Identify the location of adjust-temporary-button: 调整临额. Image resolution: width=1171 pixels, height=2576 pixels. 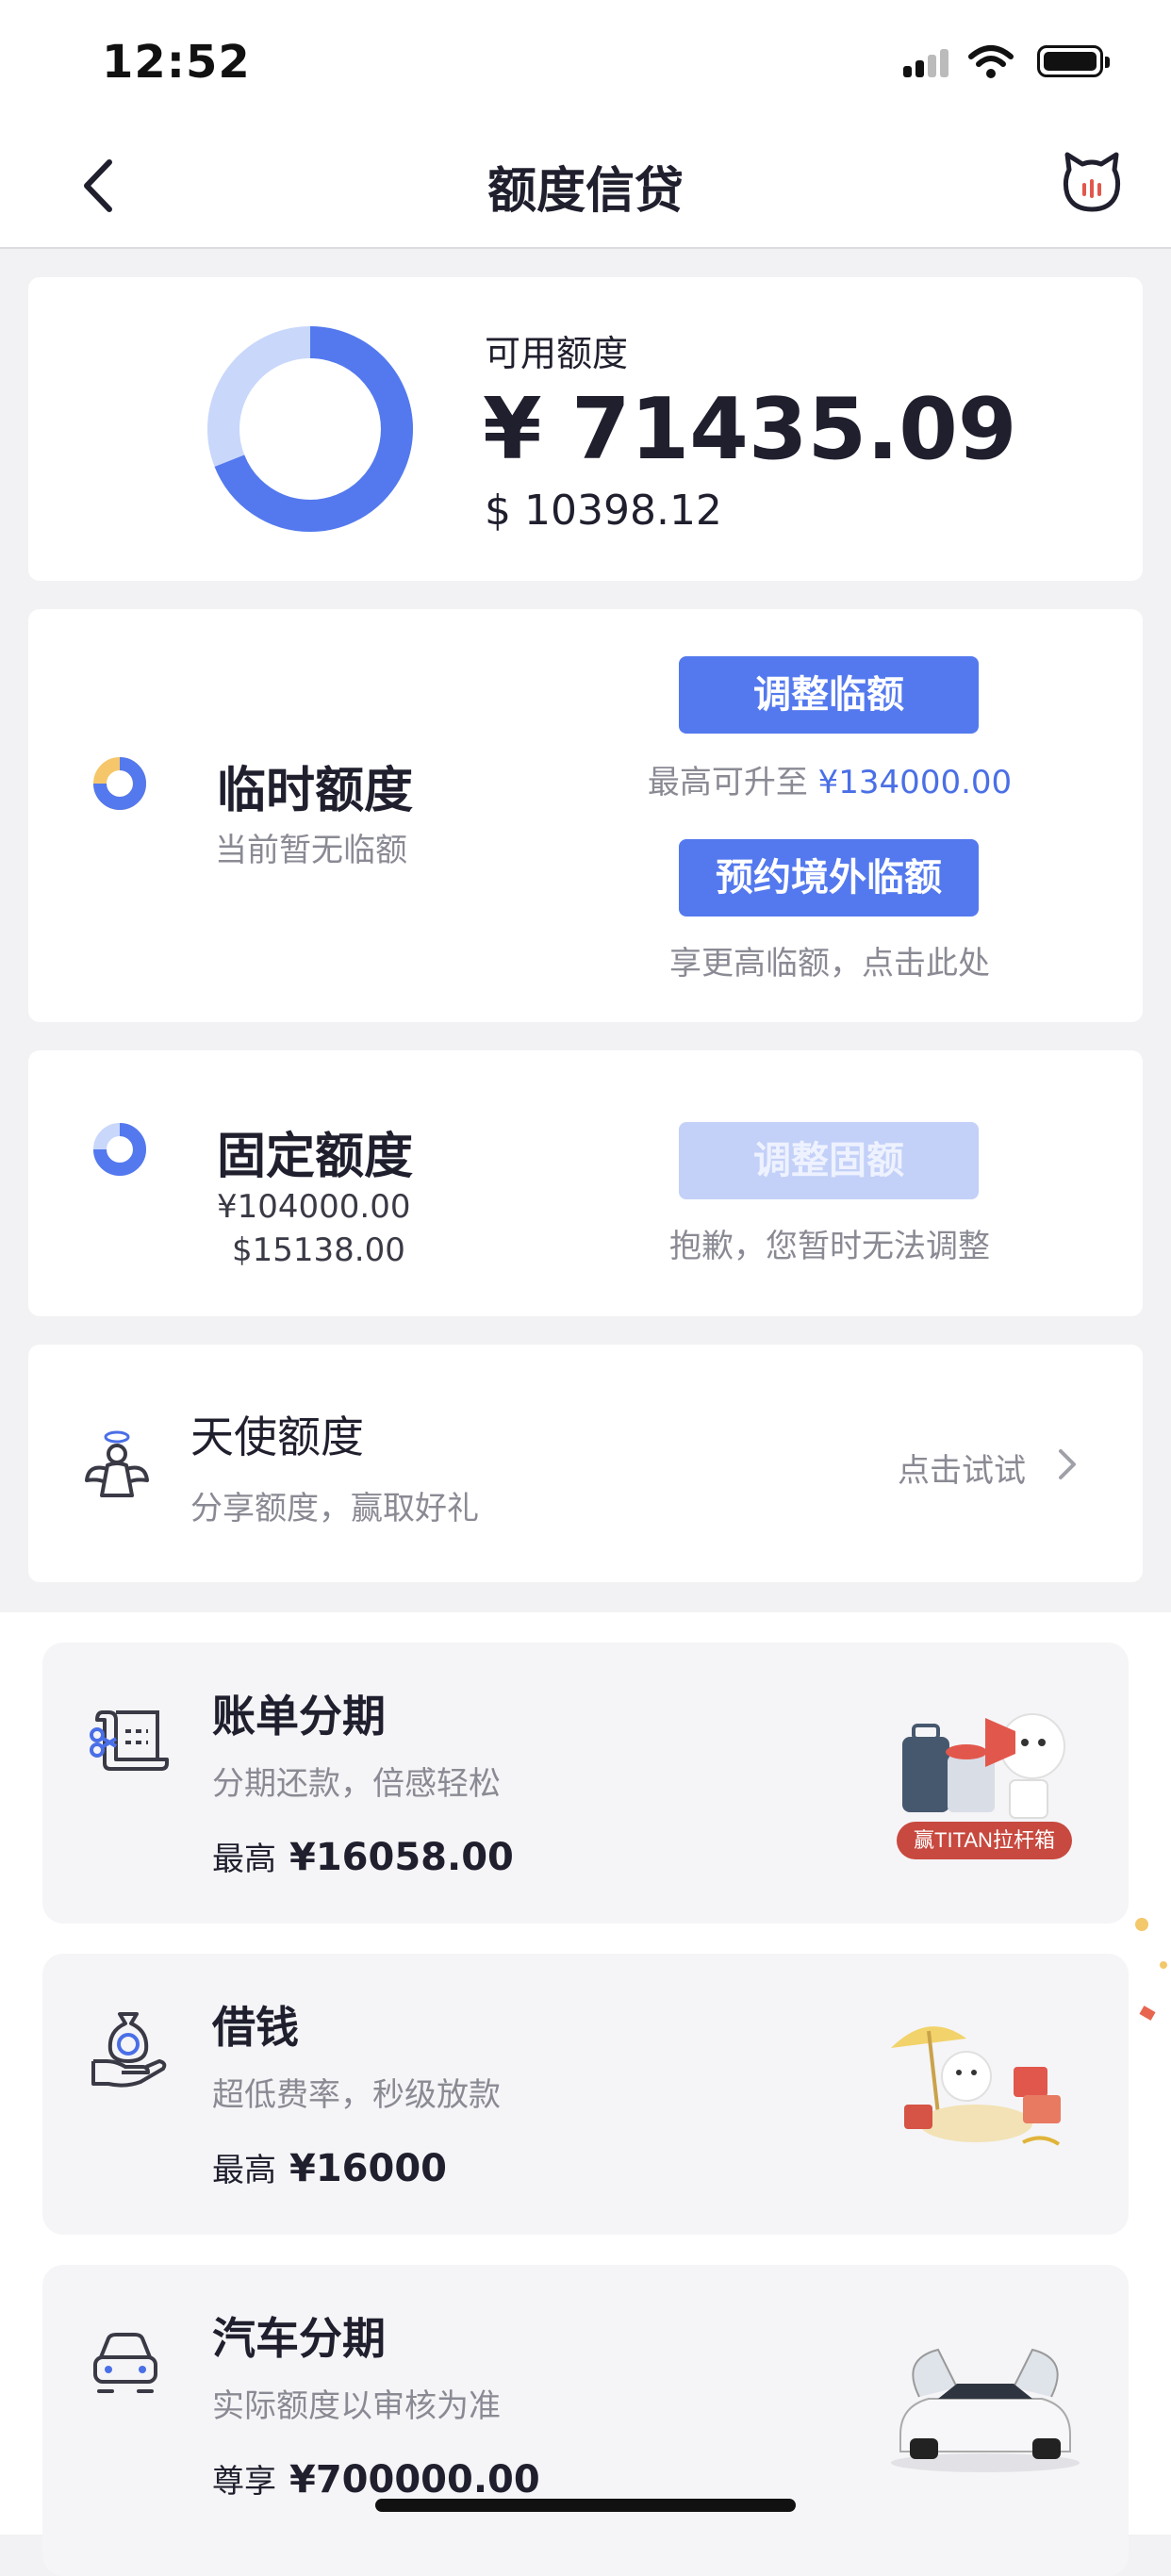
(829, 695).